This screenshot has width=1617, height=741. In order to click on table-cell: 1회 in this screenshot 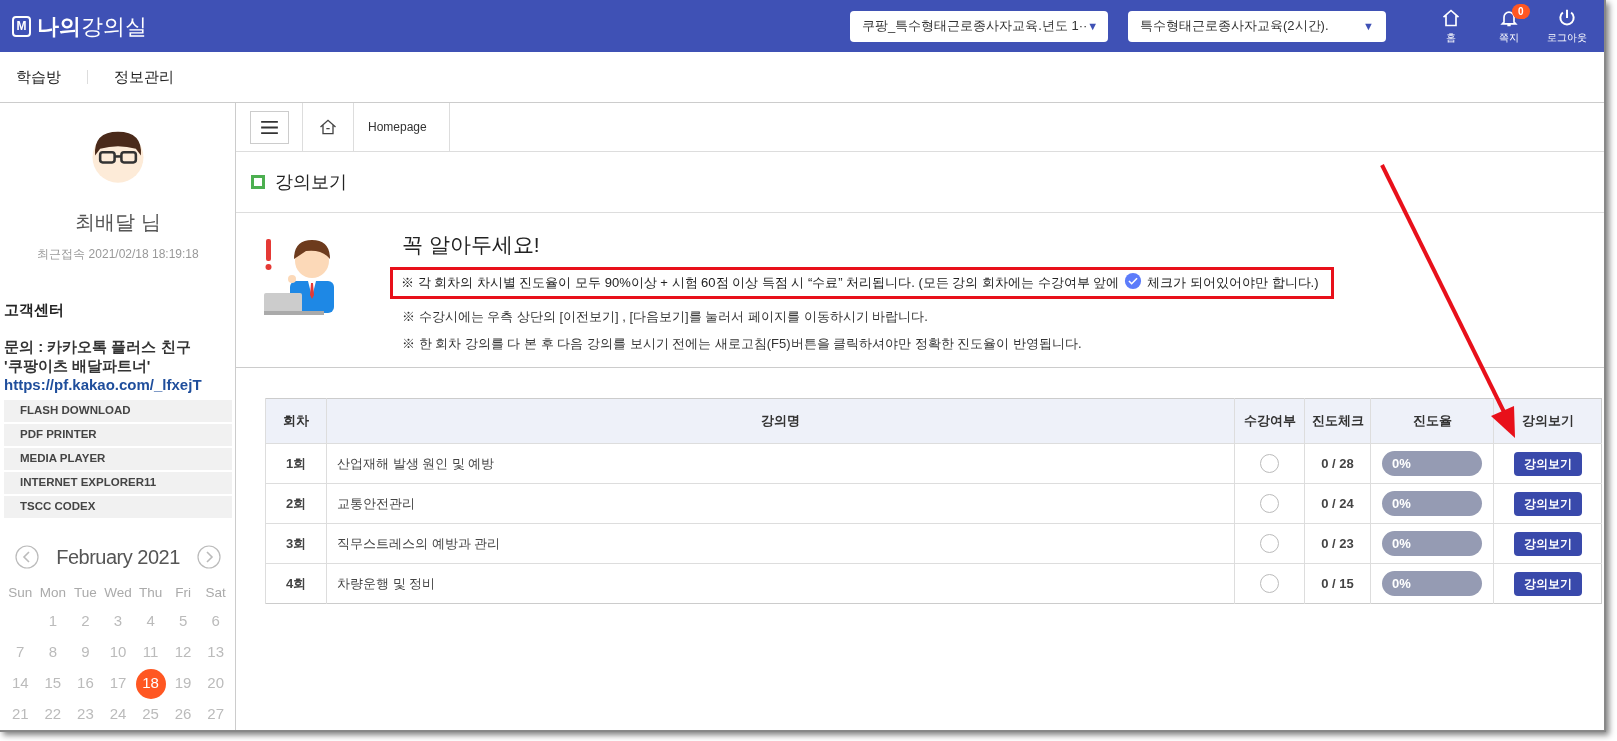, I will do `click(296, 463)`.